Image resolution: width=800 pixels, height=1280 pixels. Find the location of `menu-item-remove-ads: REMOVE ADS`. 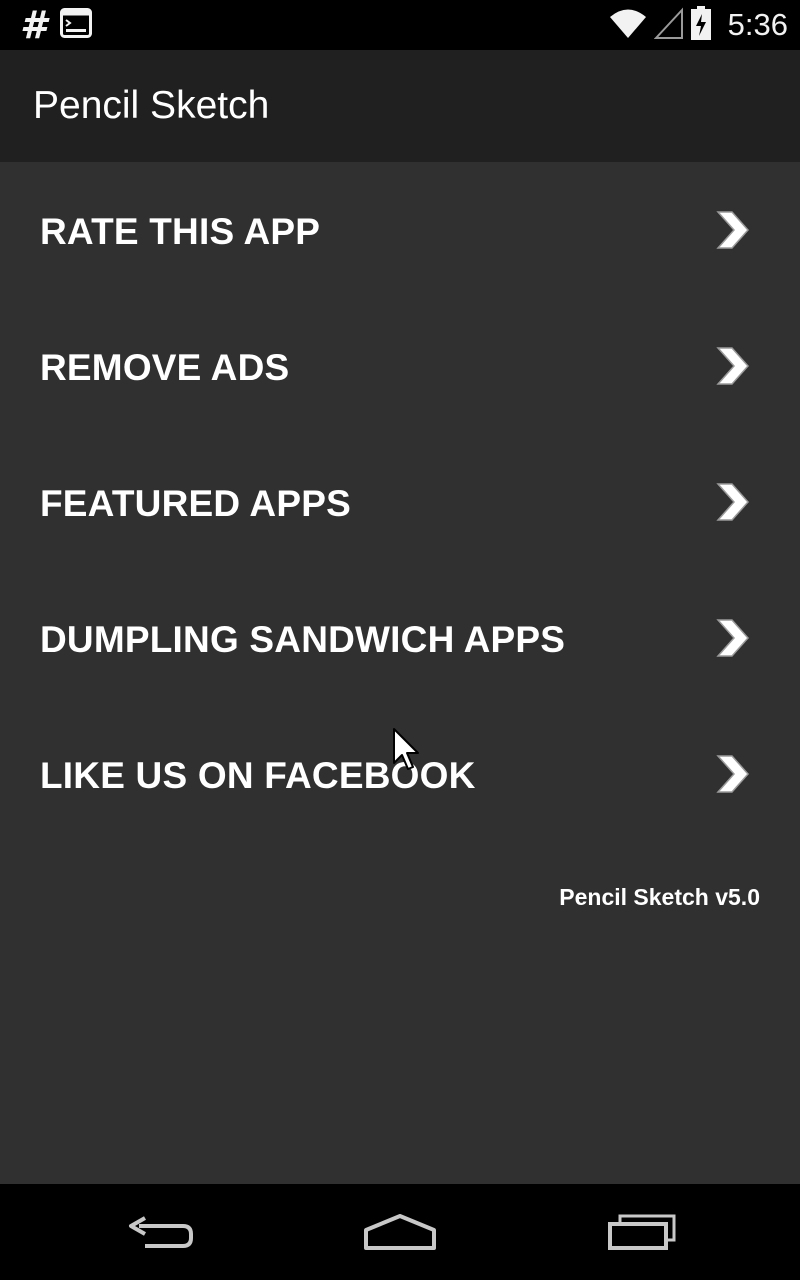

menu-item-remove-ads: REMOVE ADS is located at coordinates (400, 366).